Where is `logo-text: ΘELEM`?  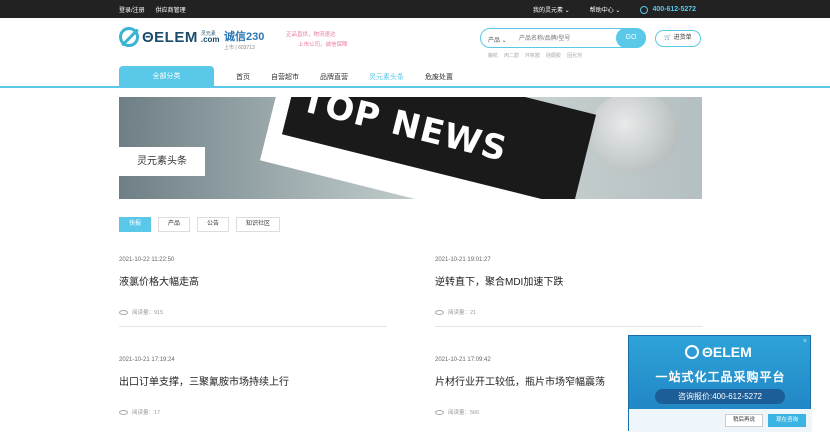
logo-text: ΘELEM is located at coordinates (170, 37).